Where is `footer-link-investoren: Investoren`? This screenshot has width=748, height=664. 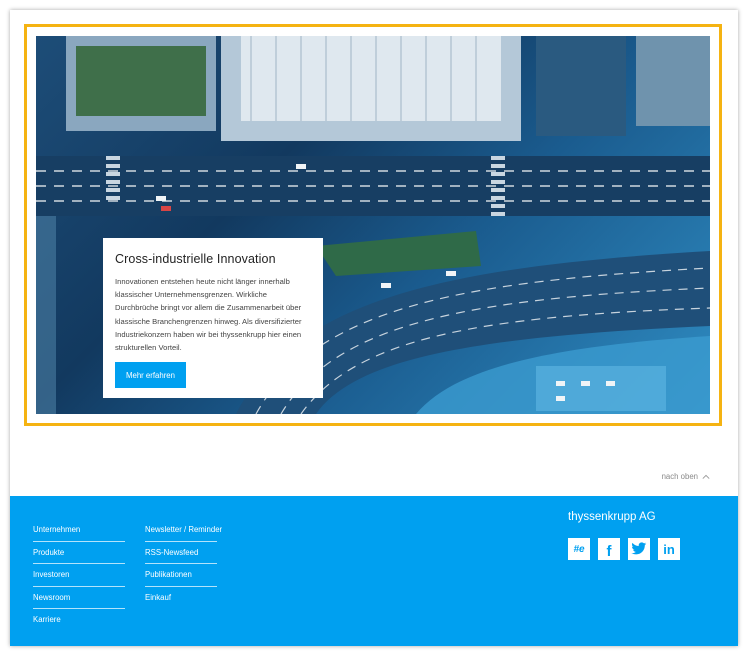
footer-link-investoren: Investoren is located at coordinates (79, 576).